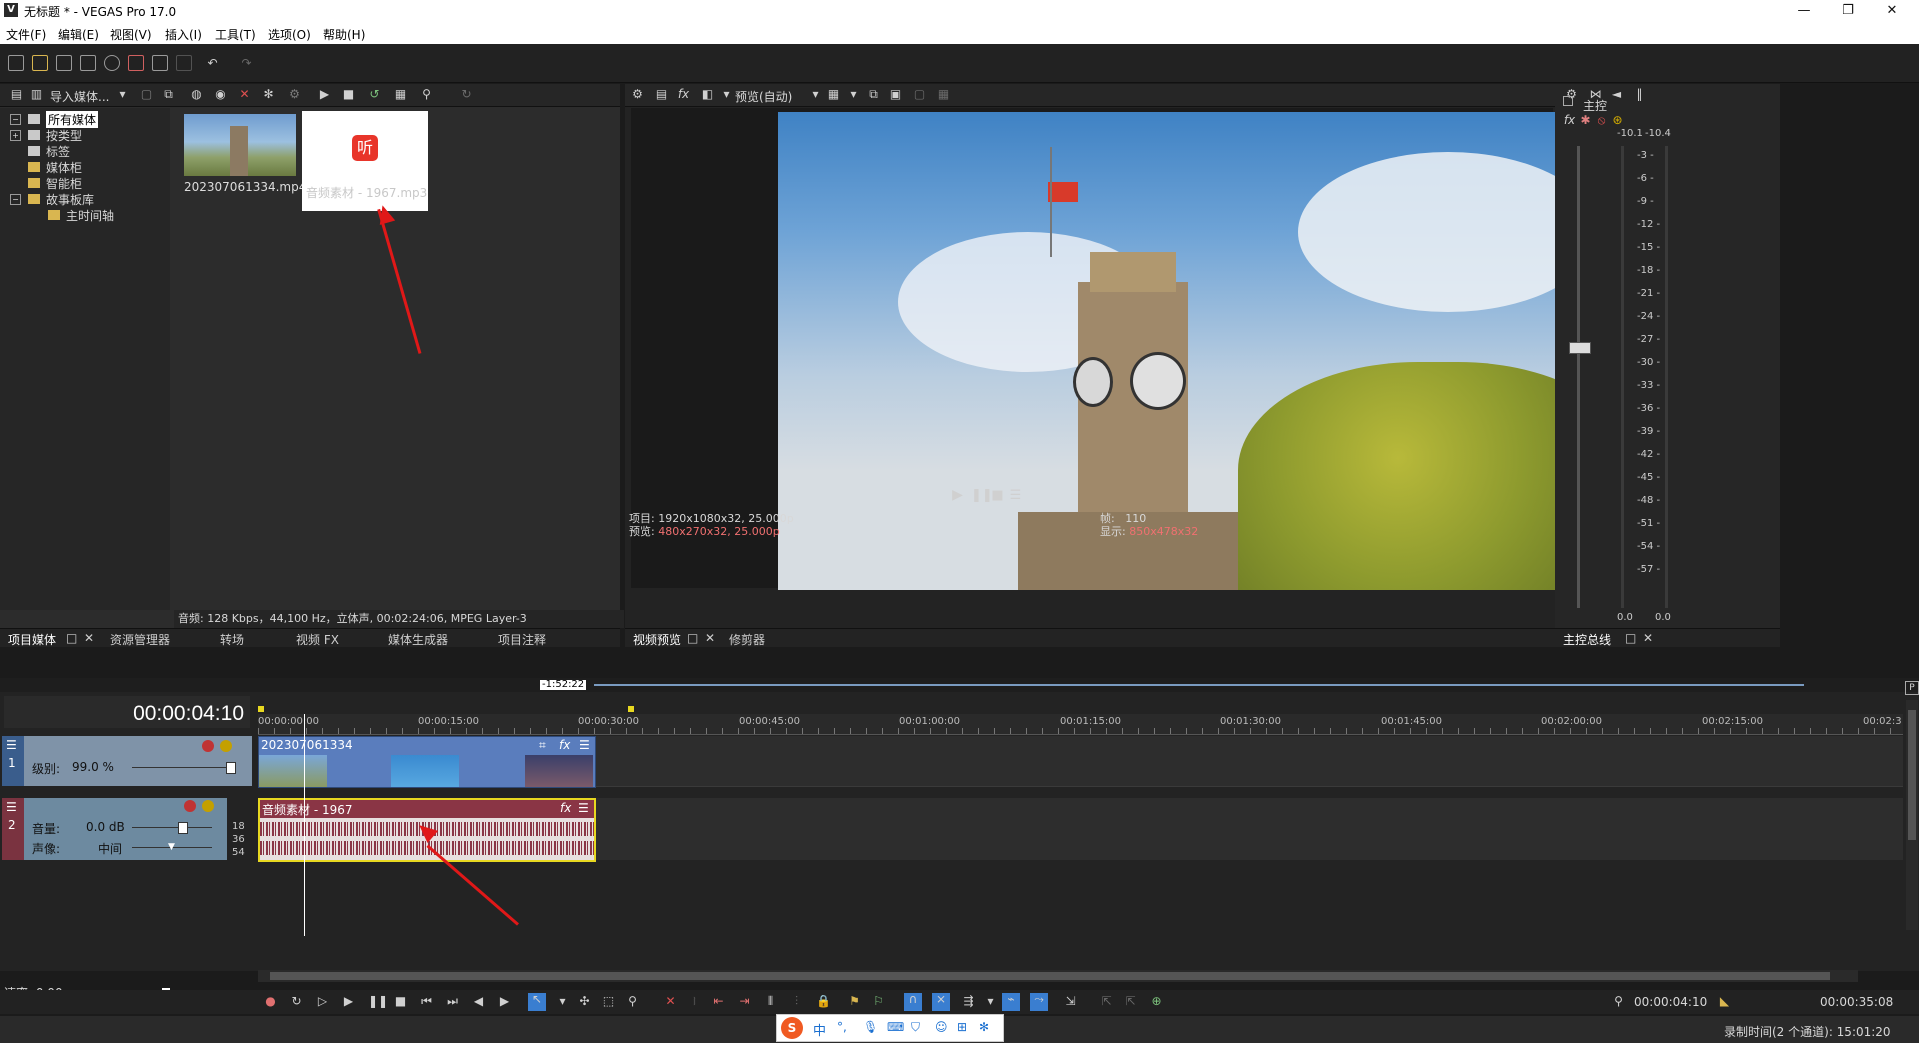  I want to click on add-track-icon: ⊕, so click(1156, 1001).